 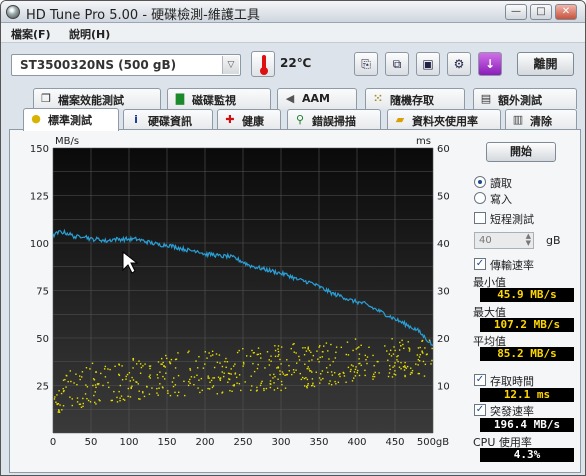 I want to click on copy-icon: ⎘, so click(x=366, y=64).